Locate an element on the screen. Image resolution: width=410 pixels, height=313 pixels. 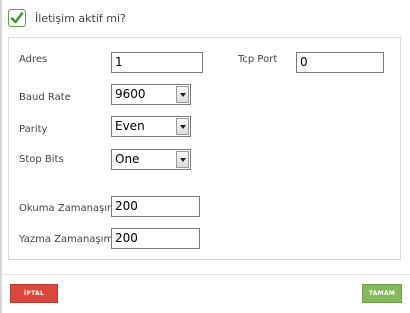
parity-label: Parity is located at coordinates (33, 129).